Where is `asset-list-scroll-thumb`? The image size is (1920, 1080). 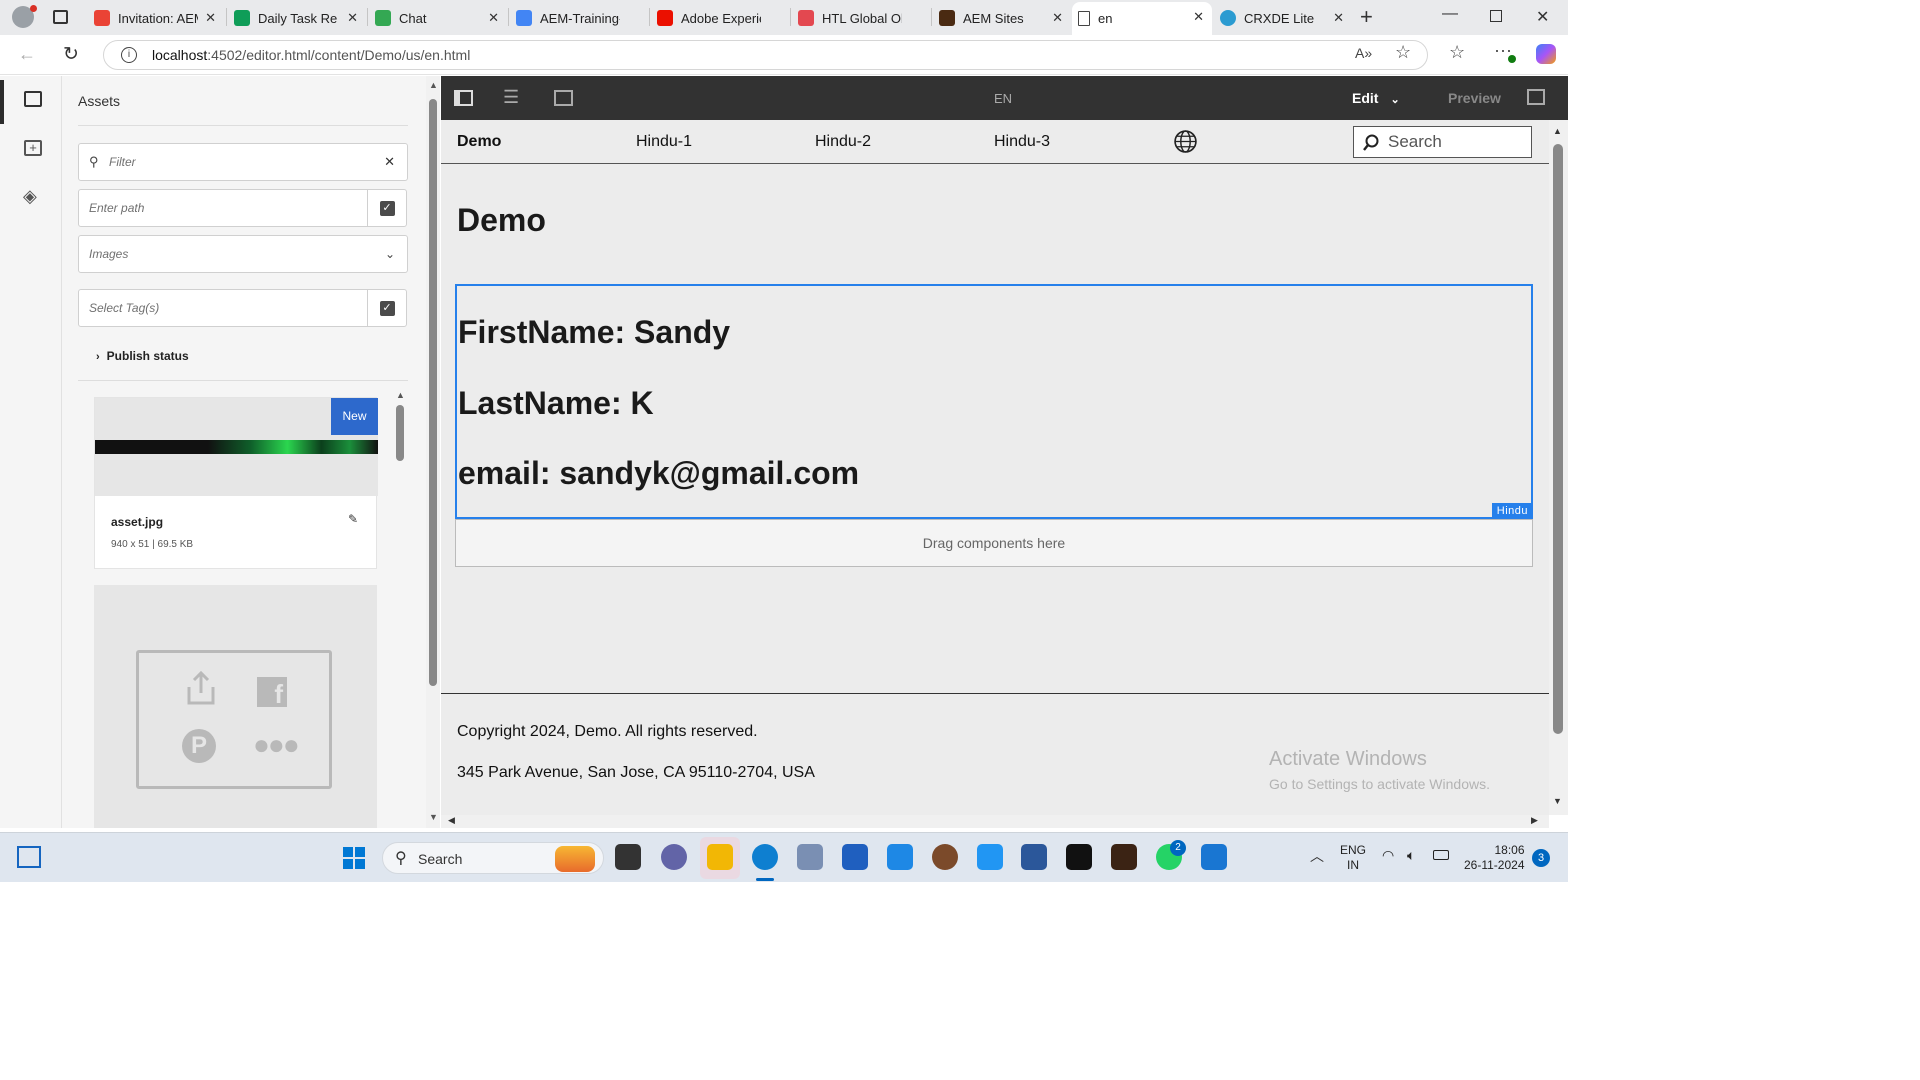
asset-list-scroll-thumb is located at coordinates (400, 433).